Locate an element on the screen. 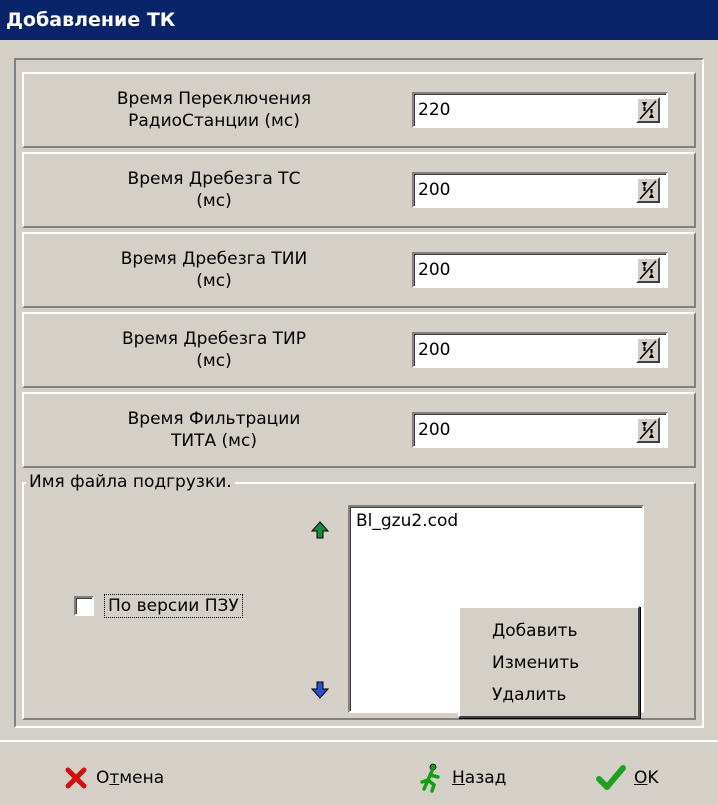 The image size is (718, 805). setting-panel-tir-debounce: Время Дребезга ТИР (мс) is located at coordinates (359, 350).